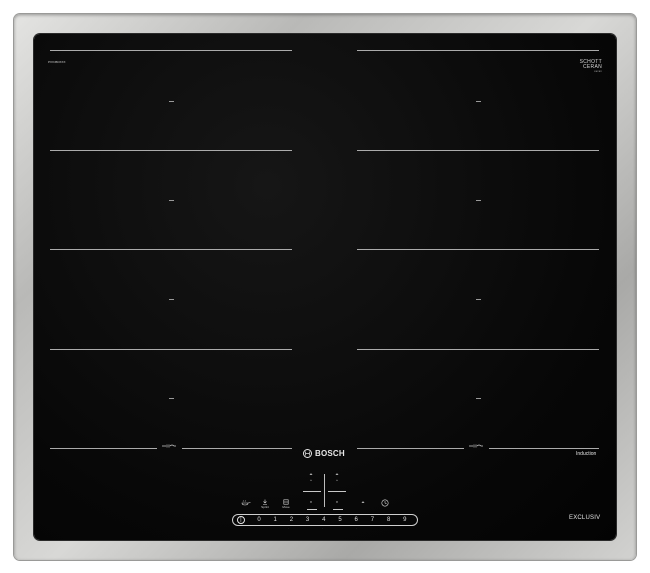 The height and width of the screenshot is (573, 650). I want to click on induction-label: Induction, so click(586, 454).